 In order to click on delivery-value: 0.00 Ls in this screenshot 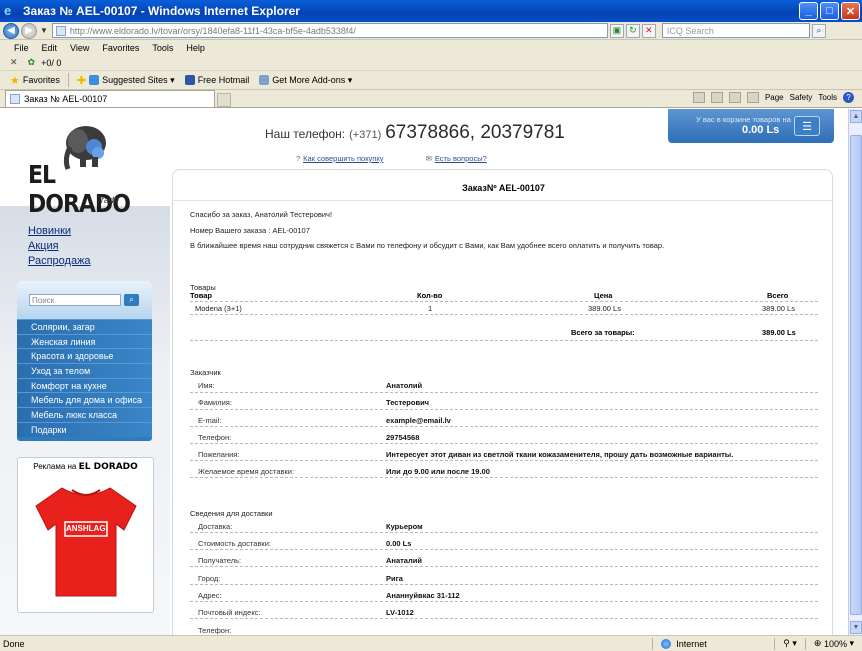, I will do `click(399, 543)`.